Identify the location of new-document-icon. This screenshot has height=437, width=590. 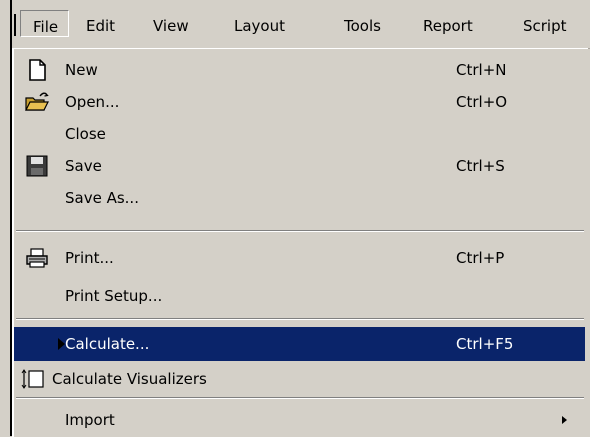
(37, 70).